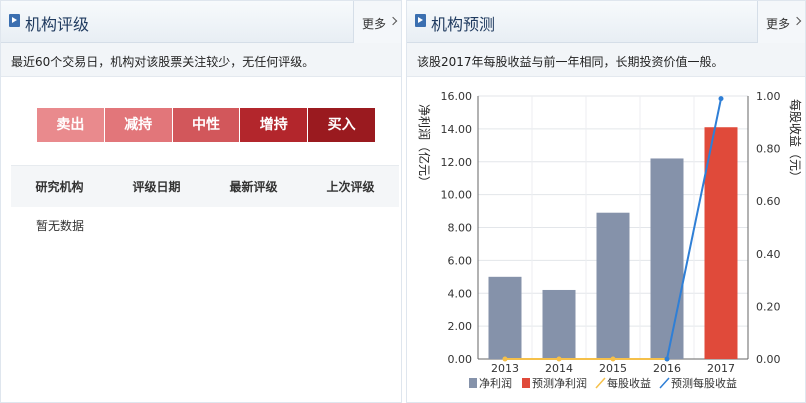 Image resolution: width=806 pixels, height=403 pixels. What do you see at coordinates (559, 324) in the screenshot?
I see `bar-2014` at bounding box center [559, 324].